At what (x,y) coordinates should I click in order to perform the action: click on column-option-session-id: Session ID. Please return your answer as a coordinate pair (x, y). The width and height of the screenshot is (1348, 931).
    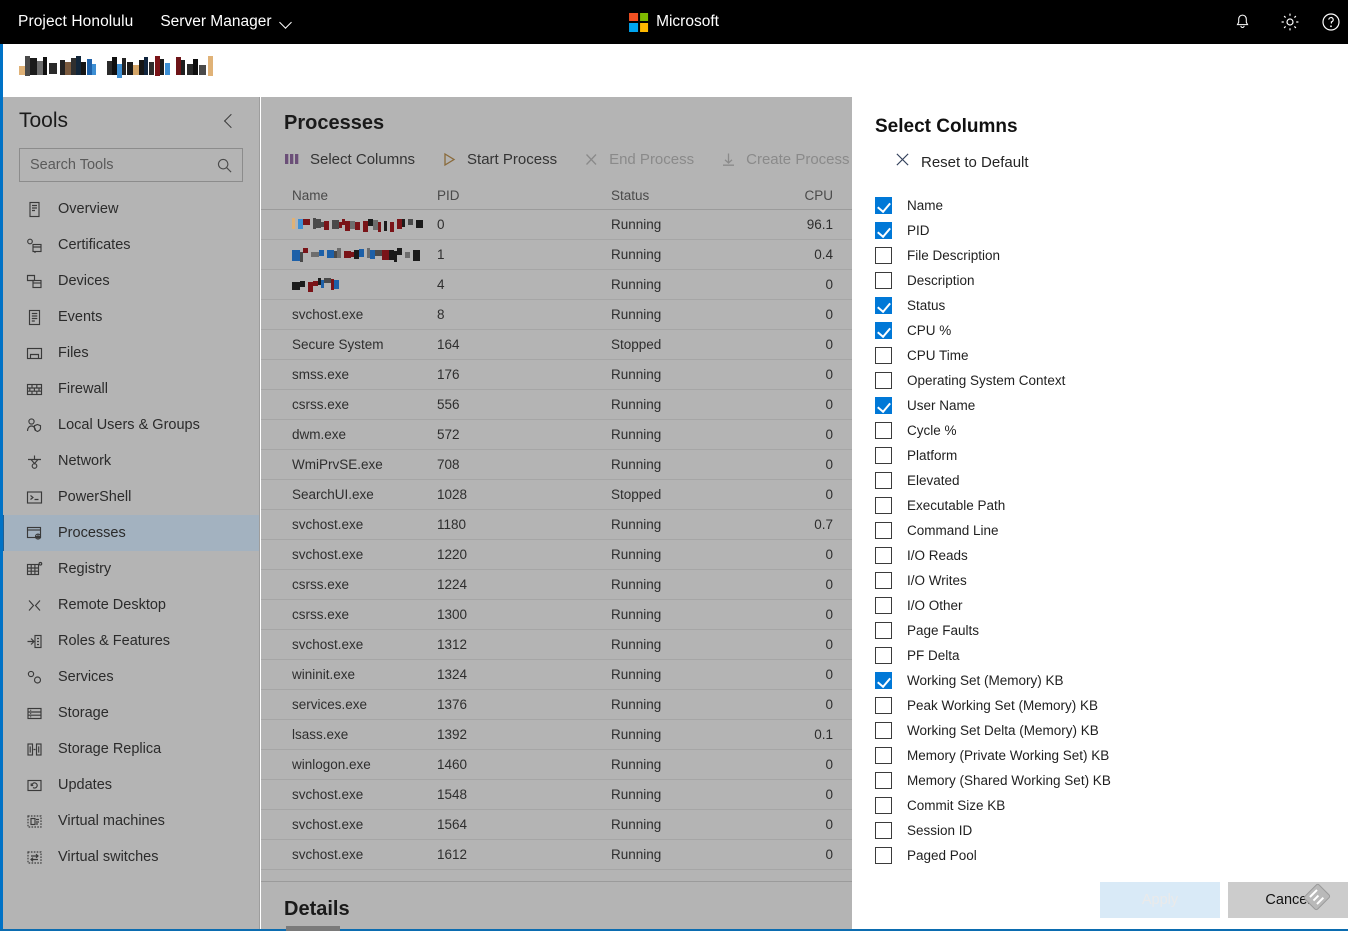
    Looking at the image, I should click on (1100, 830).